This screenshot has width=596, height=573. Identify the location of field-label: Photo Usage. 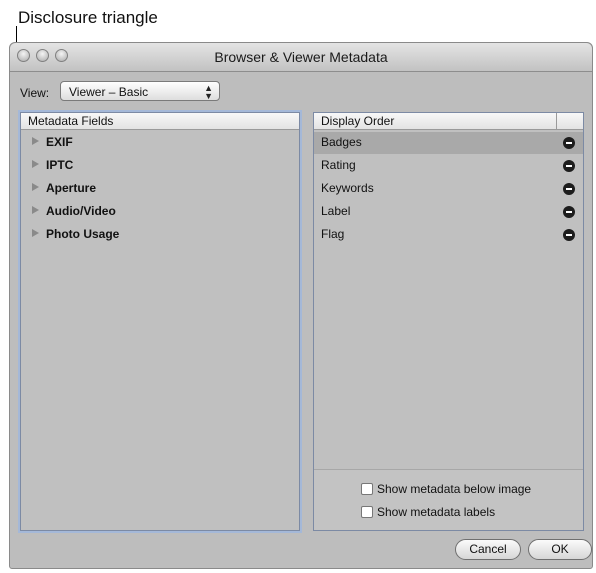
(83, 234).